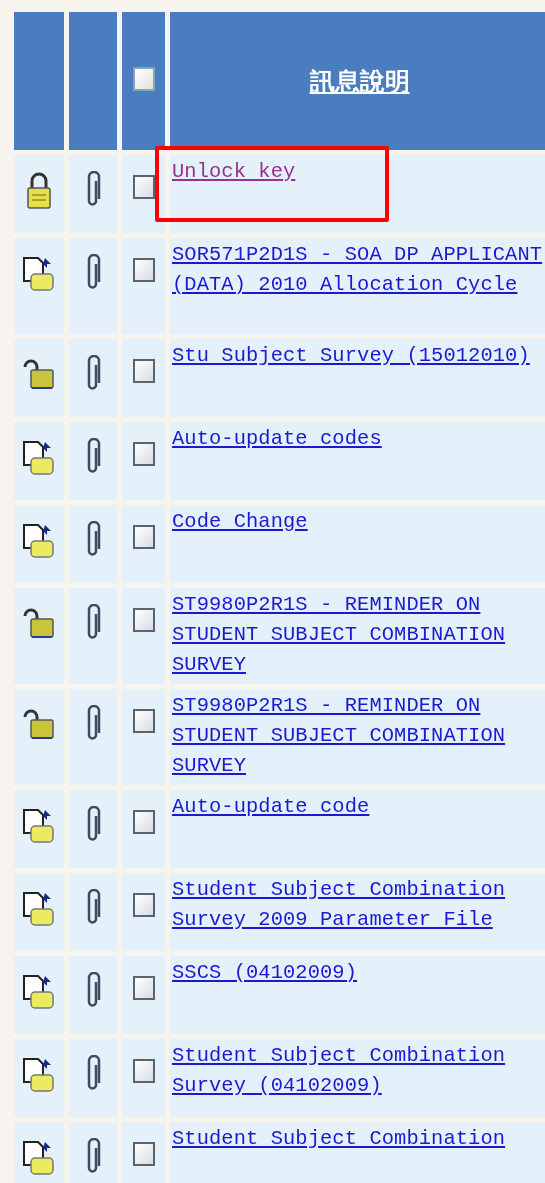 The image size is (545, 1183). Describe the element at coordinates (271, 807) in the screenshot. I see `message-link: Auto-update code` at that location.